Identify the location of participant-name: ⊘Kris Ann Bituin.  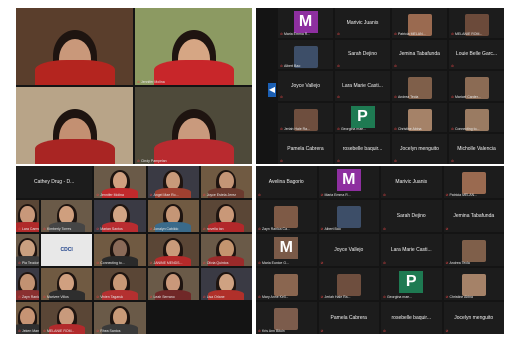
(271, 331).